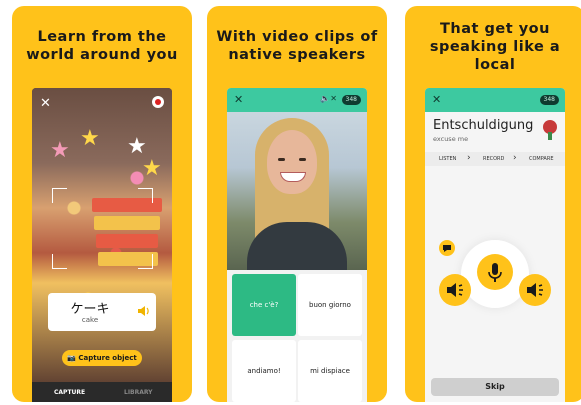 The image size is (581, 405). Describe the element at coordinates (448, 159) in the screenshot. I see `step-listen: LISTEN` at that location.